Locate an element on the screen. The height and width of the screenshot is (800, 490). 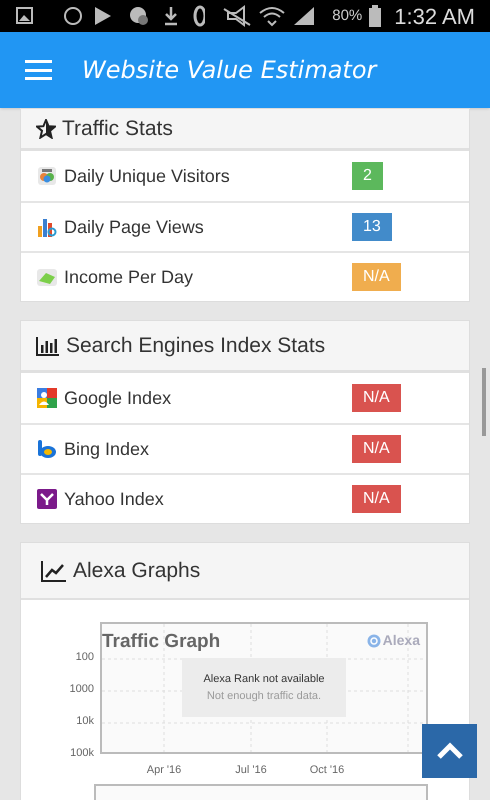
scroll-top-button is located at coordinates (449, 751).